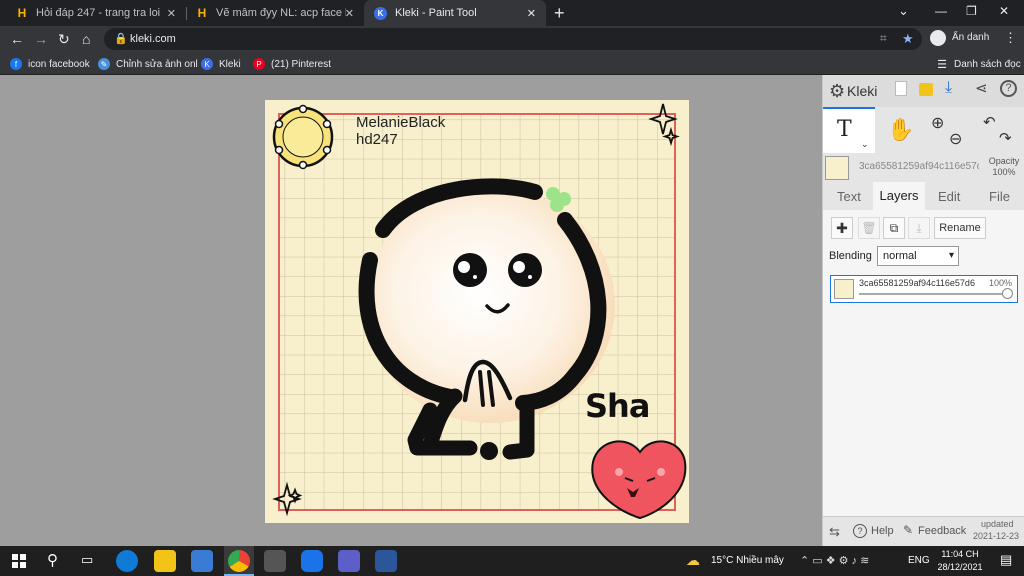  I want to click on reload-icon: ↻, so click(64, 39).